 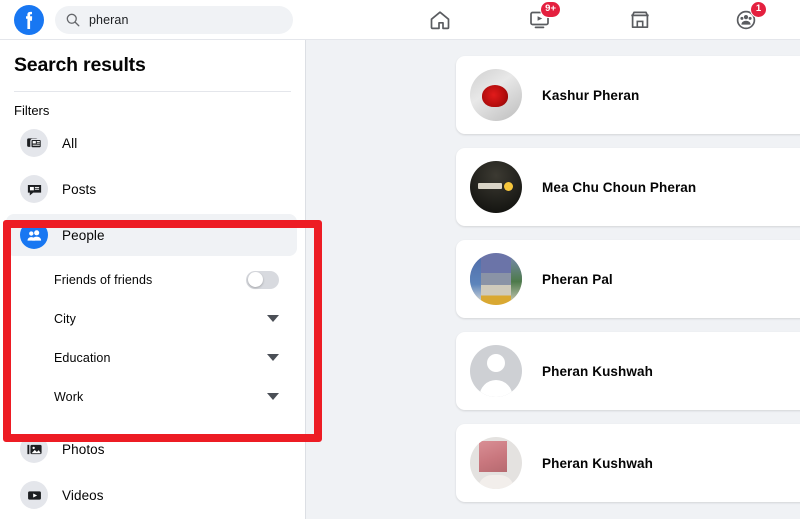 I want to click on marketplace-nav-button, so click(x=640, y=20).